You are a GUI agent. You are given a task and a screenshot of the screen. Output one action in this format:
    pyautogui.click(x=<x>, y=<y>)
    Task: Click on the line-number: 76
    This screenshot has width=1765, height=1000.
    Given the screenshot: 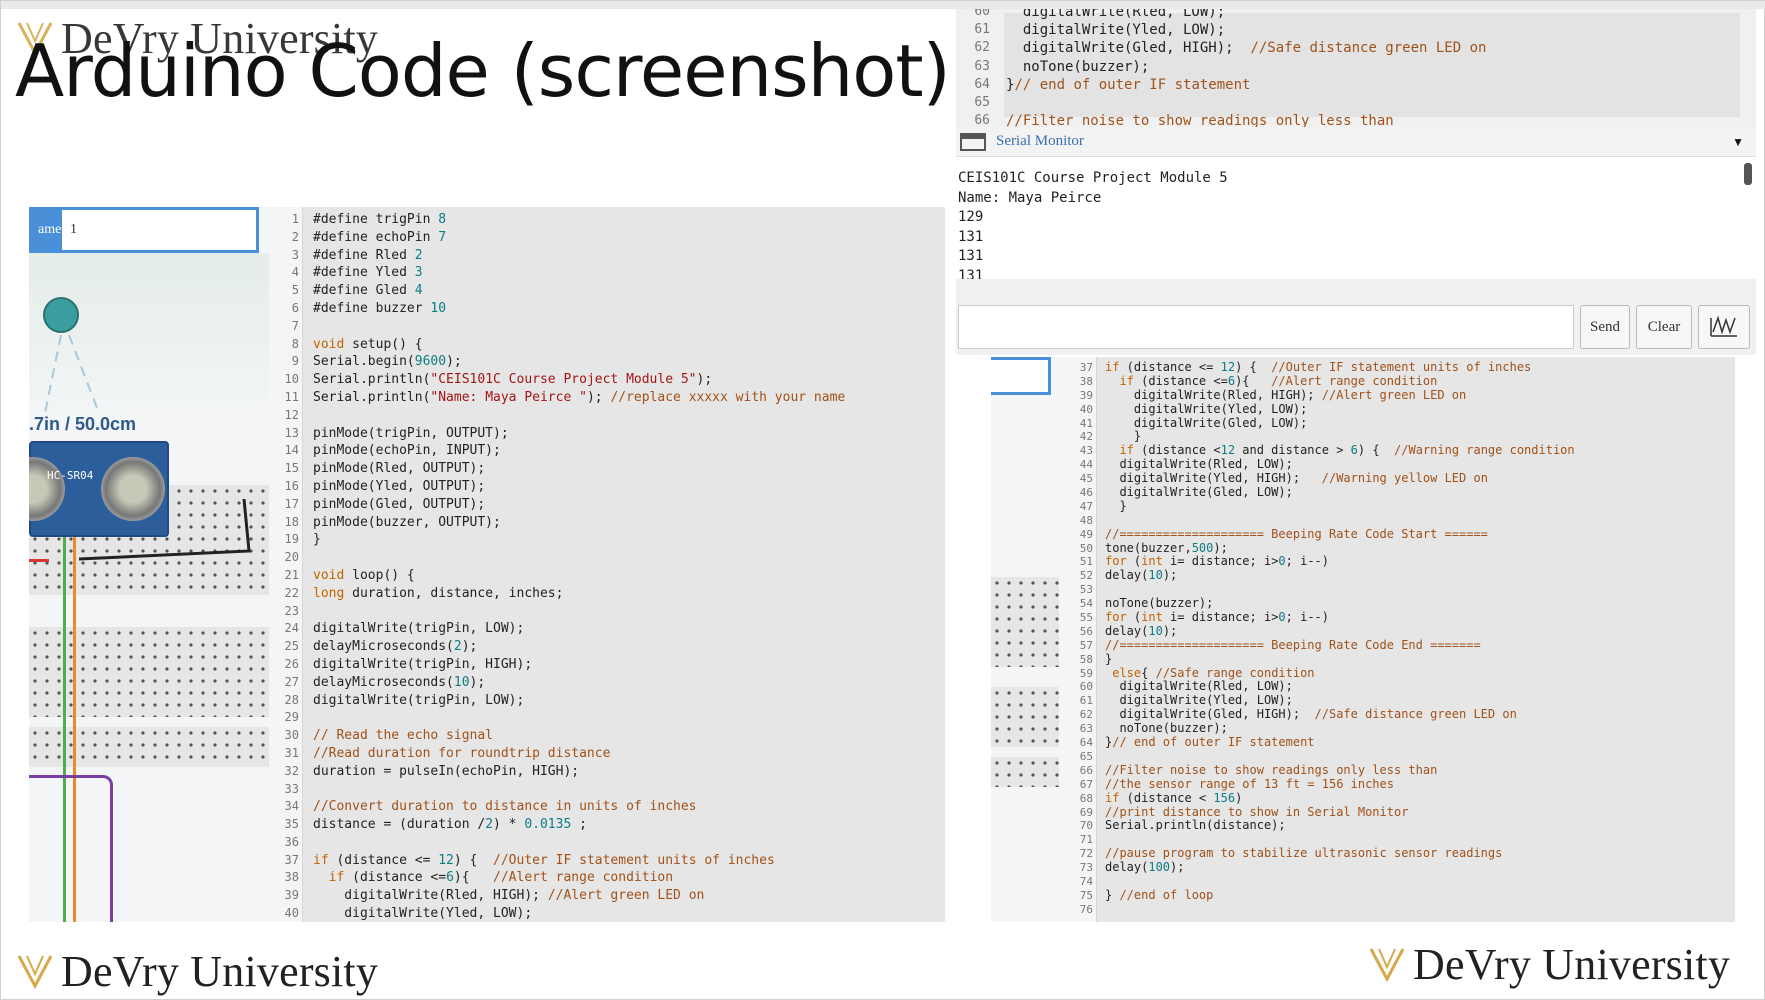 What is the action you would take?
    pyautogui.click(x=1086, y=909)
    